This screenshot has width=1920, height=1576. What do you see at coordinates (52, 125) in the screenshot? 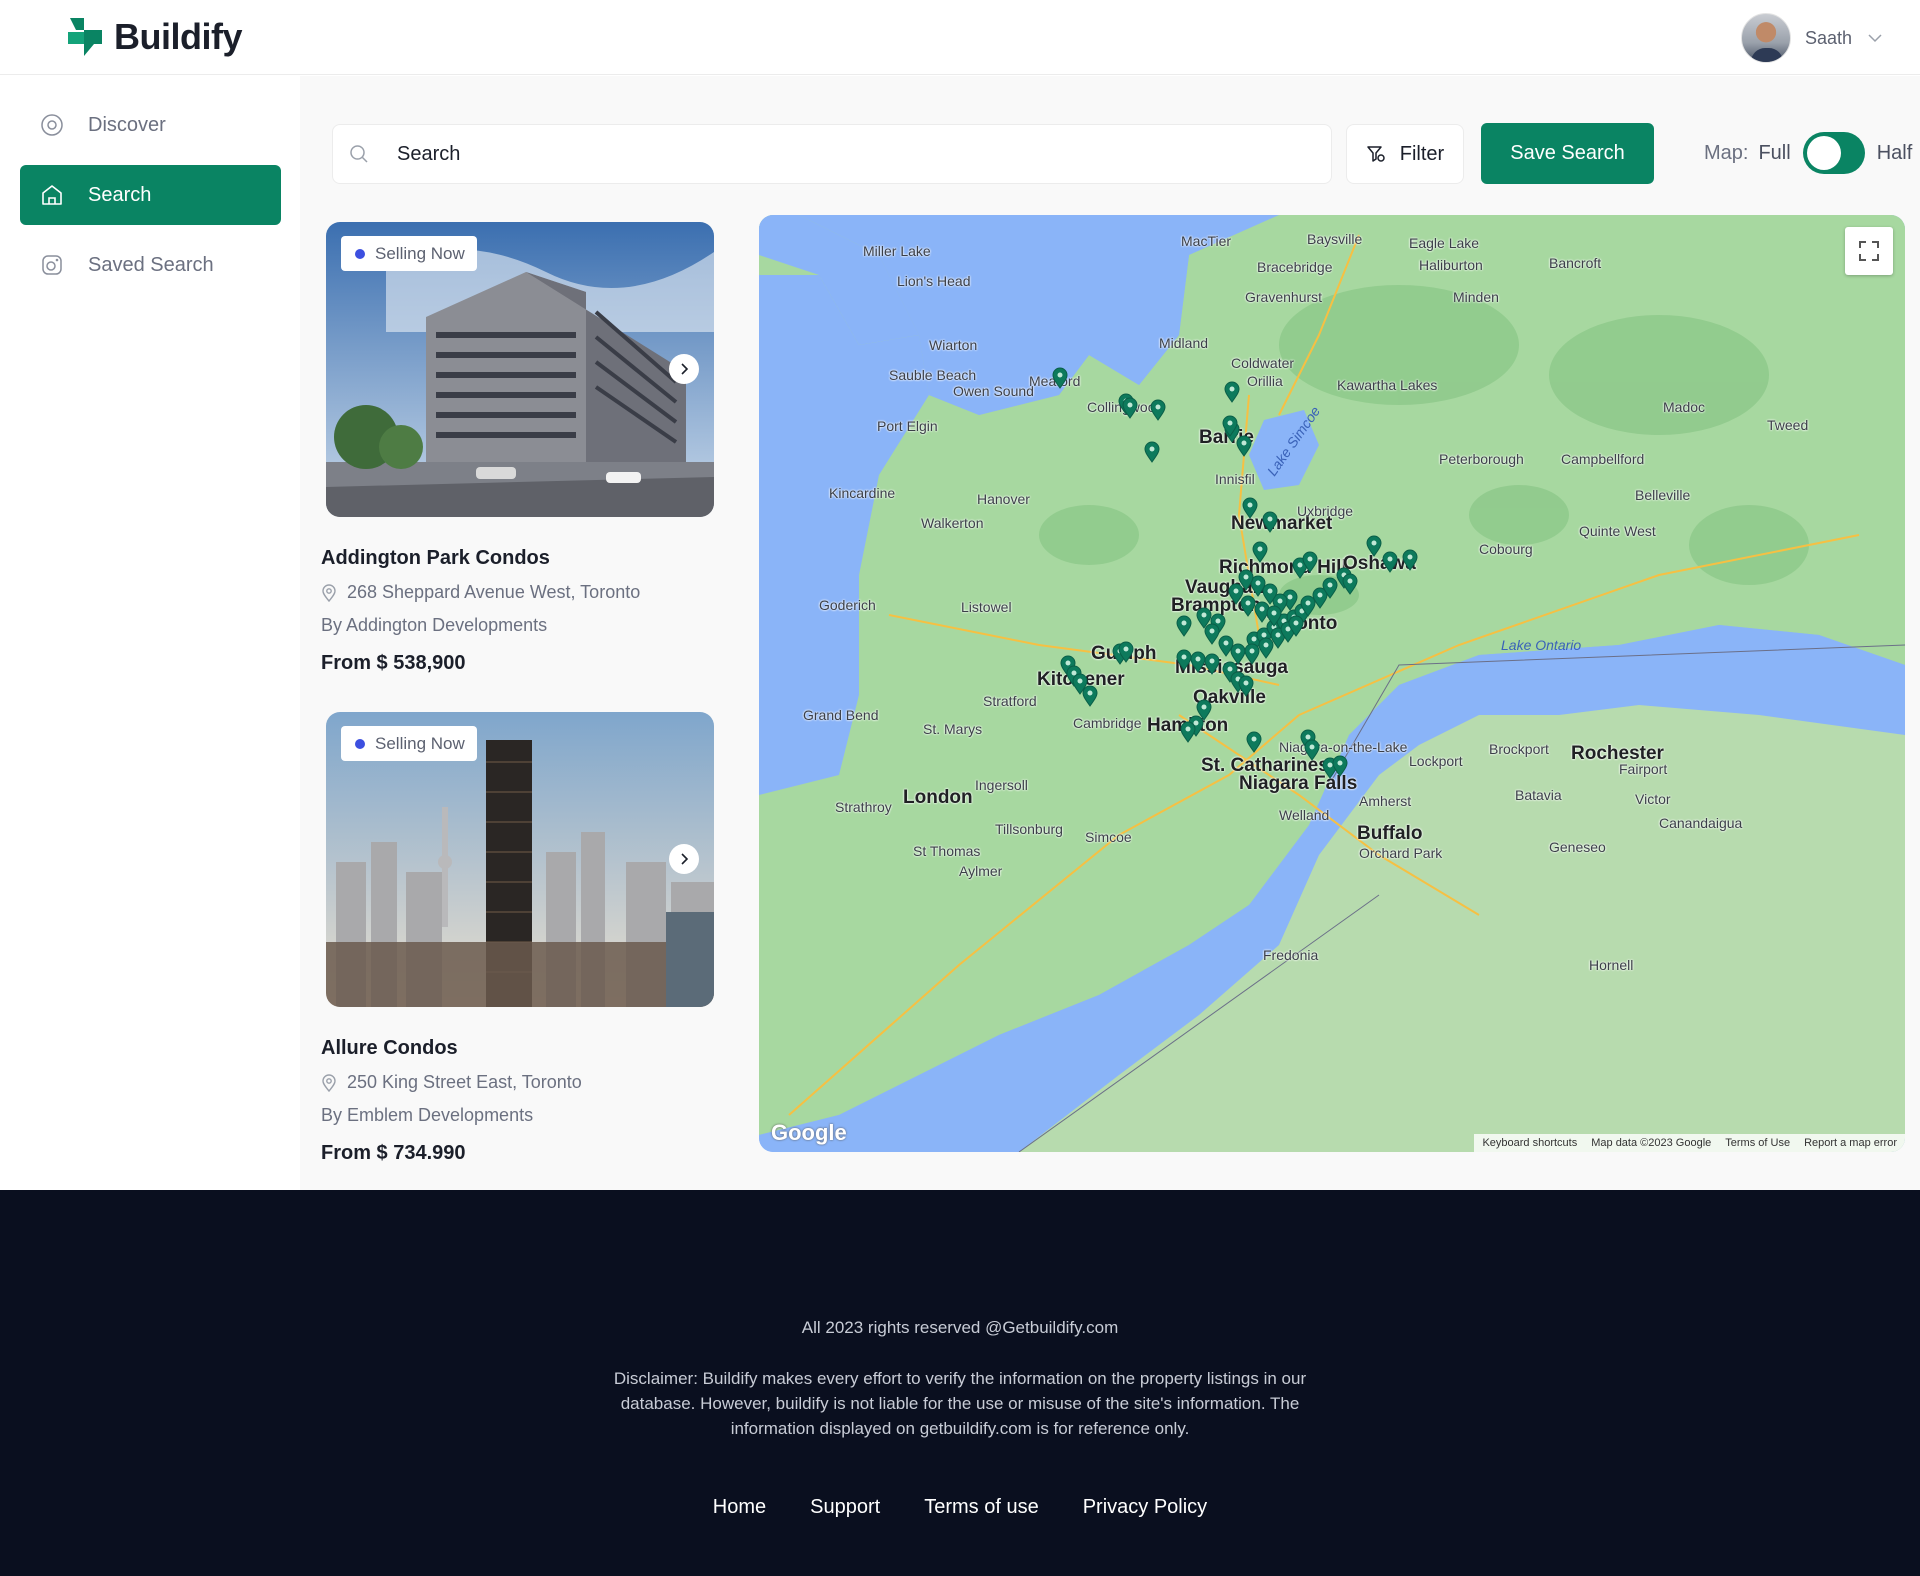
I see `compass-icon` at bounding box center [52, 125].